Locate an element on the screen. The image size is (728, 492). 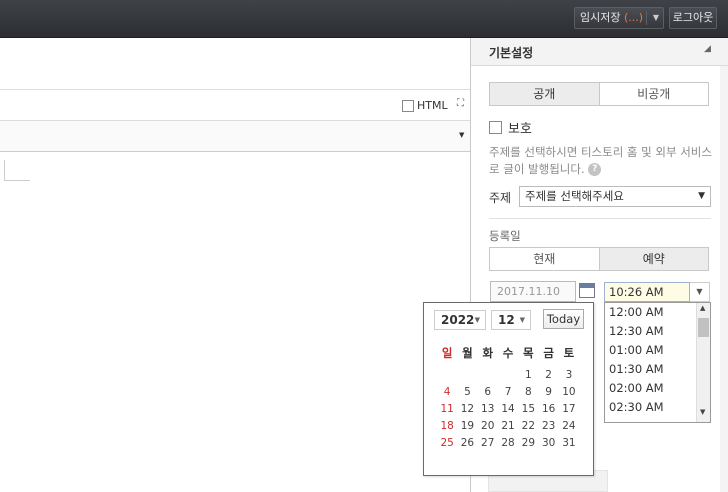
day-cell: 11 is located at coordinates (447, 409).